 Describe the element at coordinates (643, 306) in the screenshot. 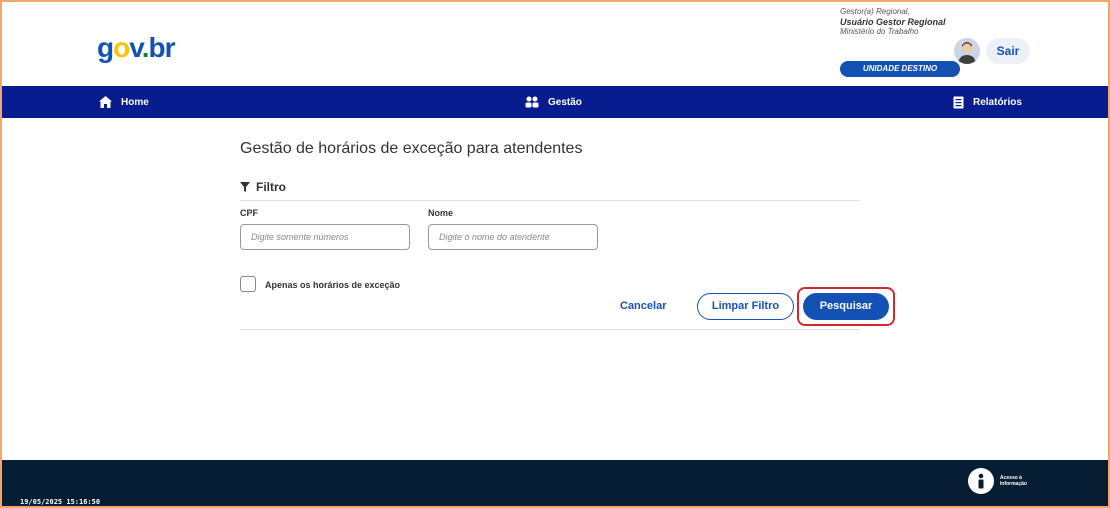

I see `cancel-button: Cancelar` at that location.